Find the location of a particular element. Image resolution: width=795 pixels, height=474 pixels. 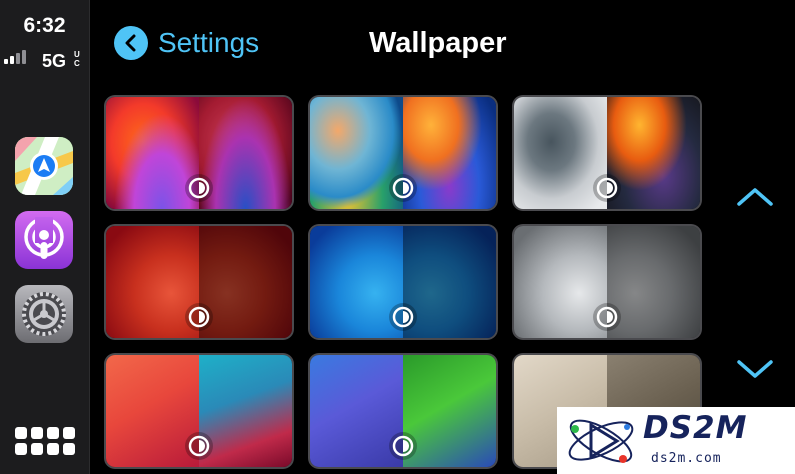

scroll-down-button is located at coordinates (755, 371).